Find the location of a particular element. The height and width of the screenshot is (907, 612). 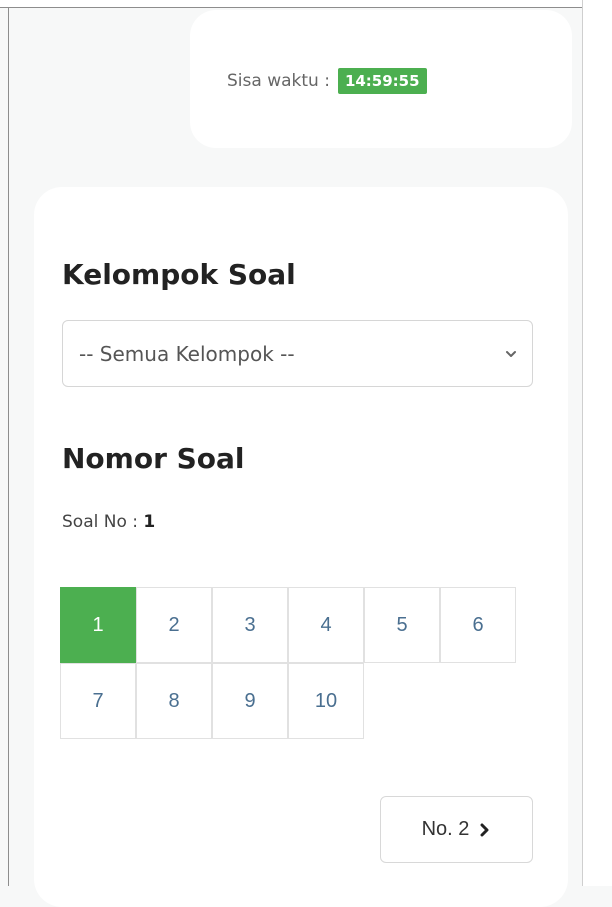

question-number-button: 2 is located at coordinates (174, 625).